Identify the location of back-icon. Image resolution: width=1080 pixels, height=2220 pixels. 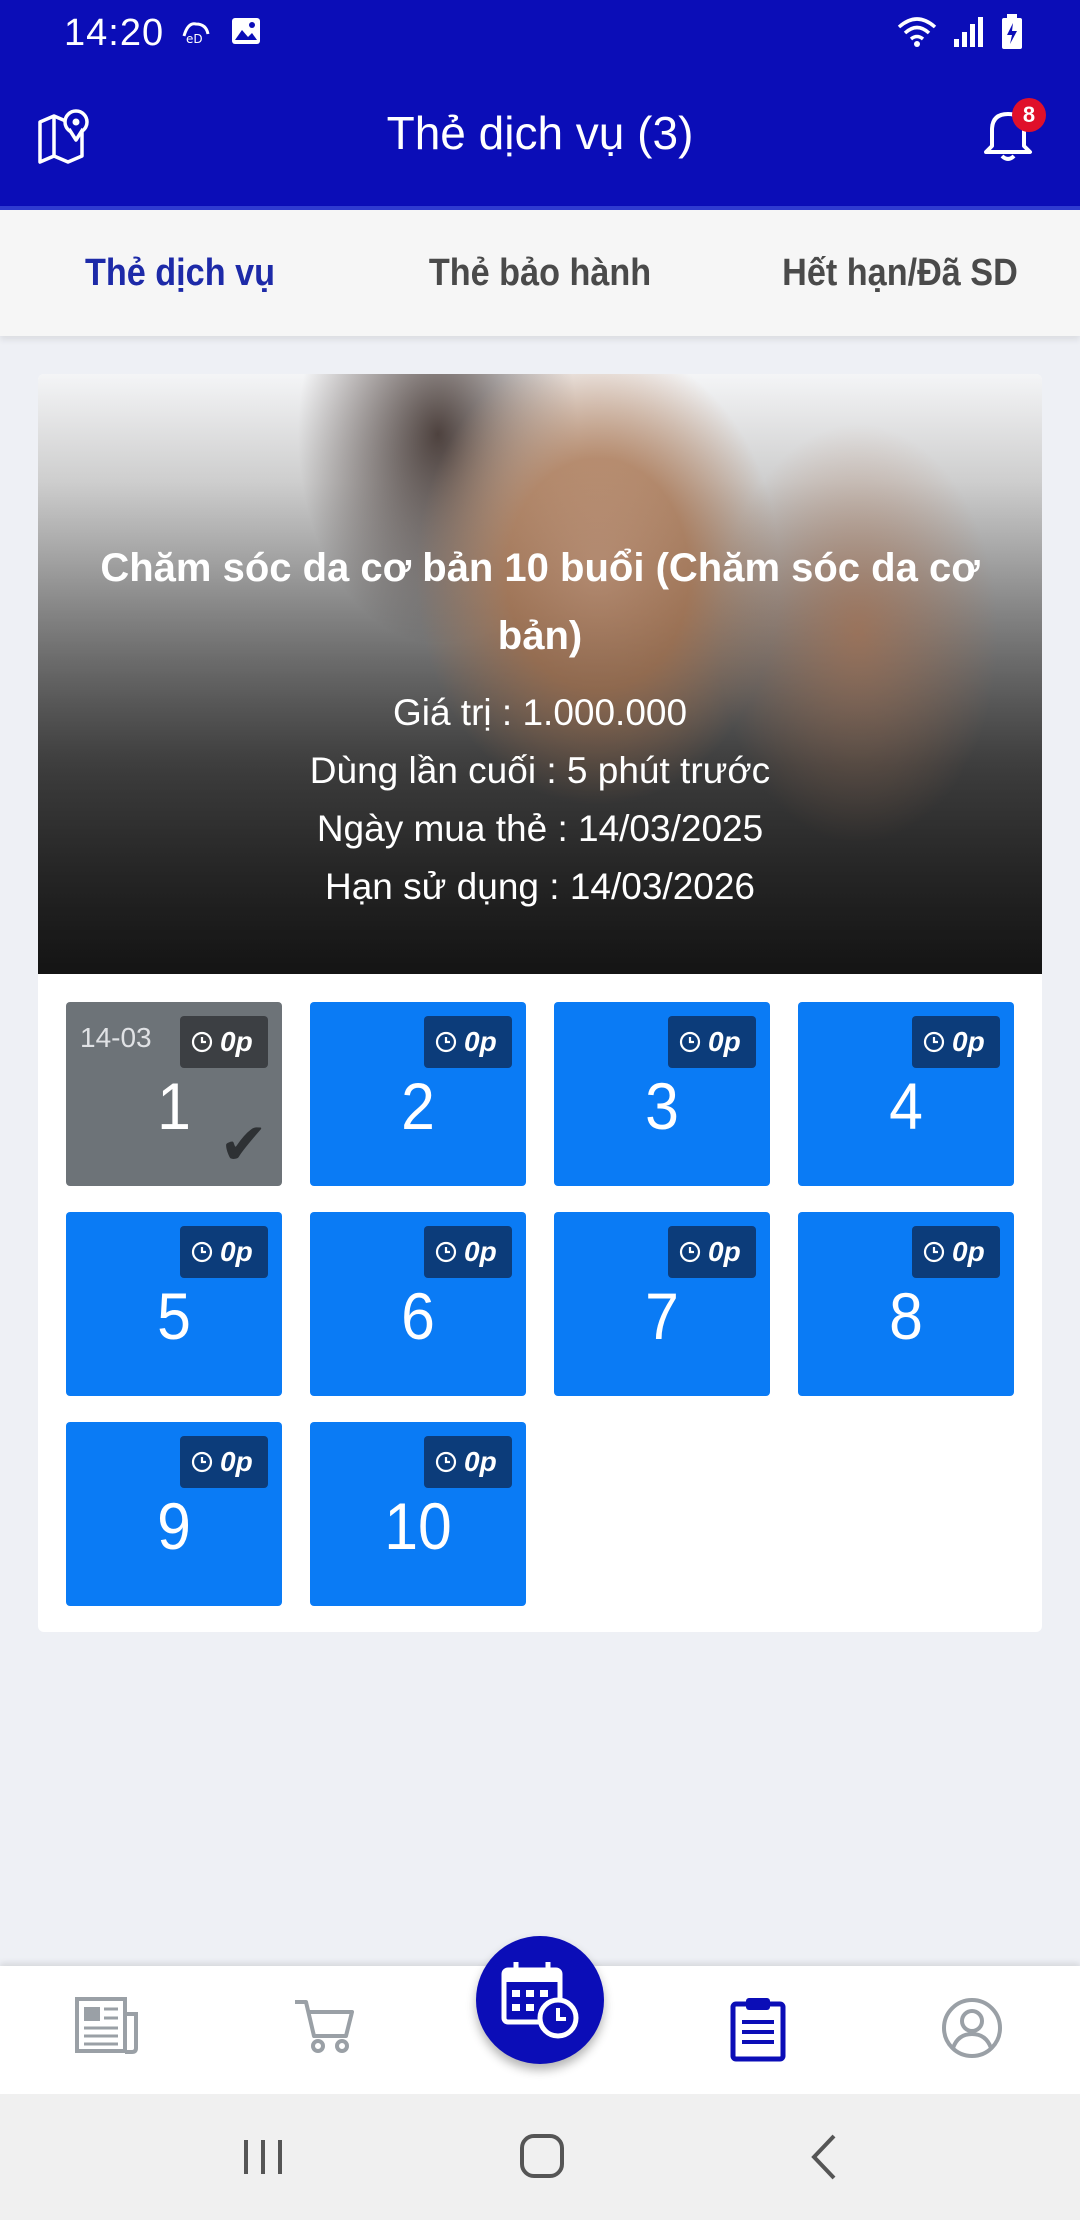
(824, 2157).